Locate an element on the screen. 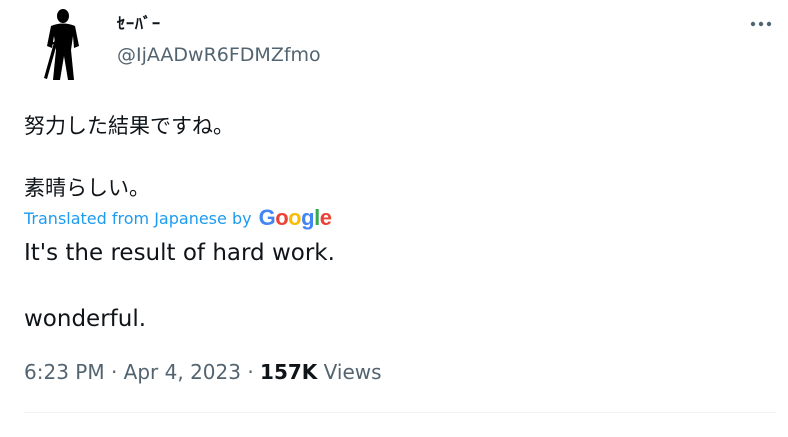 The image size is (788, 437). more-button is located at coordinates (761, 24).